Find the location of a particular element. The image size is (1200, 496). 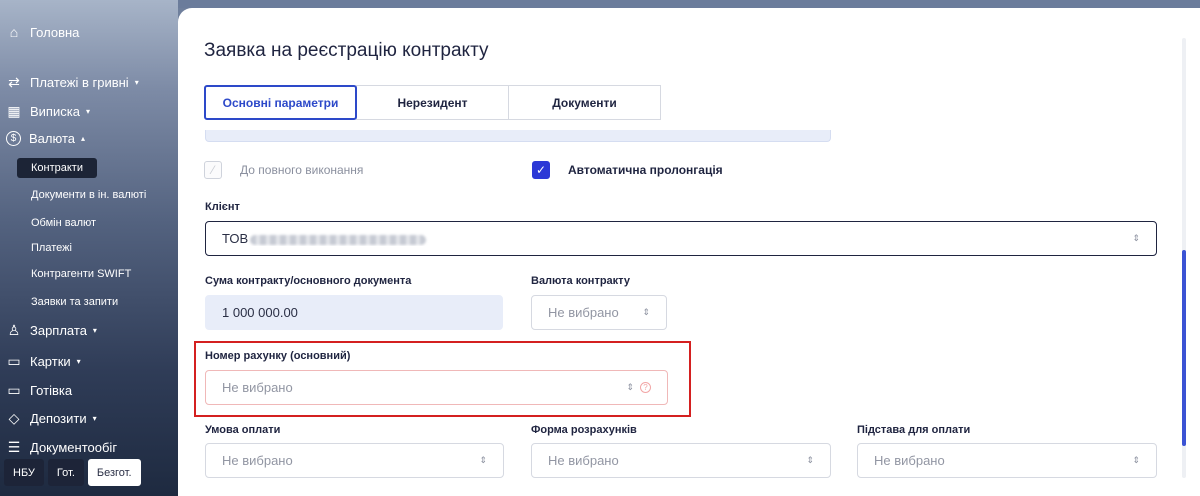

auto-prolongation-checkbox: ✓ is located at coordinates (541, 170).